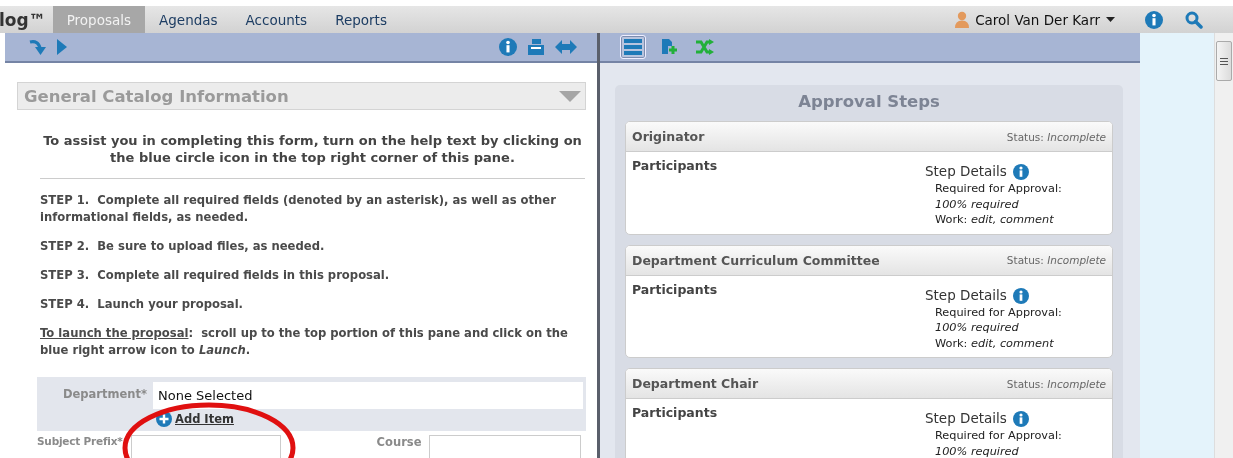  I want to click on step-instruction: STEP 2. Be sure to upload files, as needed., so click(183, 246).